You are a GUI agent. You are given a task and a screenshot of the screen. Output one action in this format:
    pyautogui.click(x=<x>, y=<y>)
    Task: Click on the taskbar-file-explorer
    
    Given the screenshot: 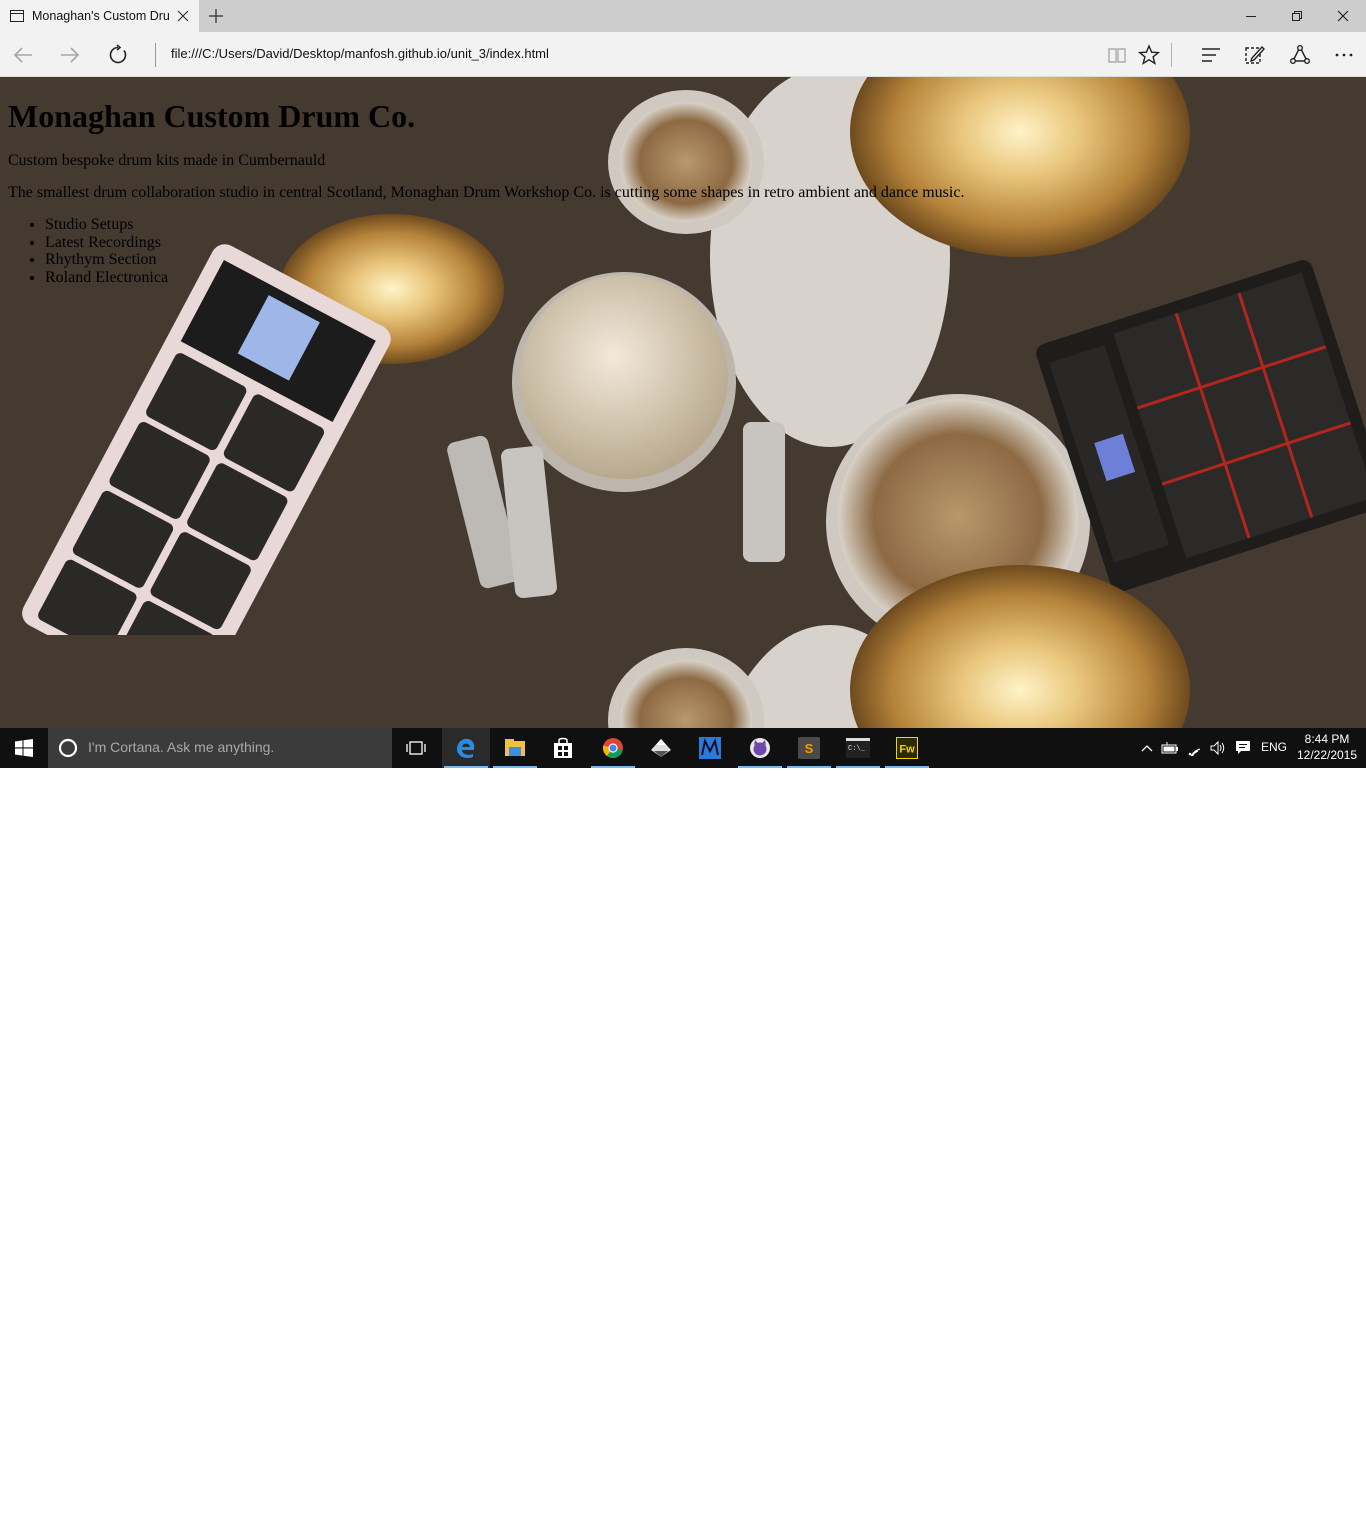 What is the action you would take?
    pyautogui.click(x=515, y=748)
    